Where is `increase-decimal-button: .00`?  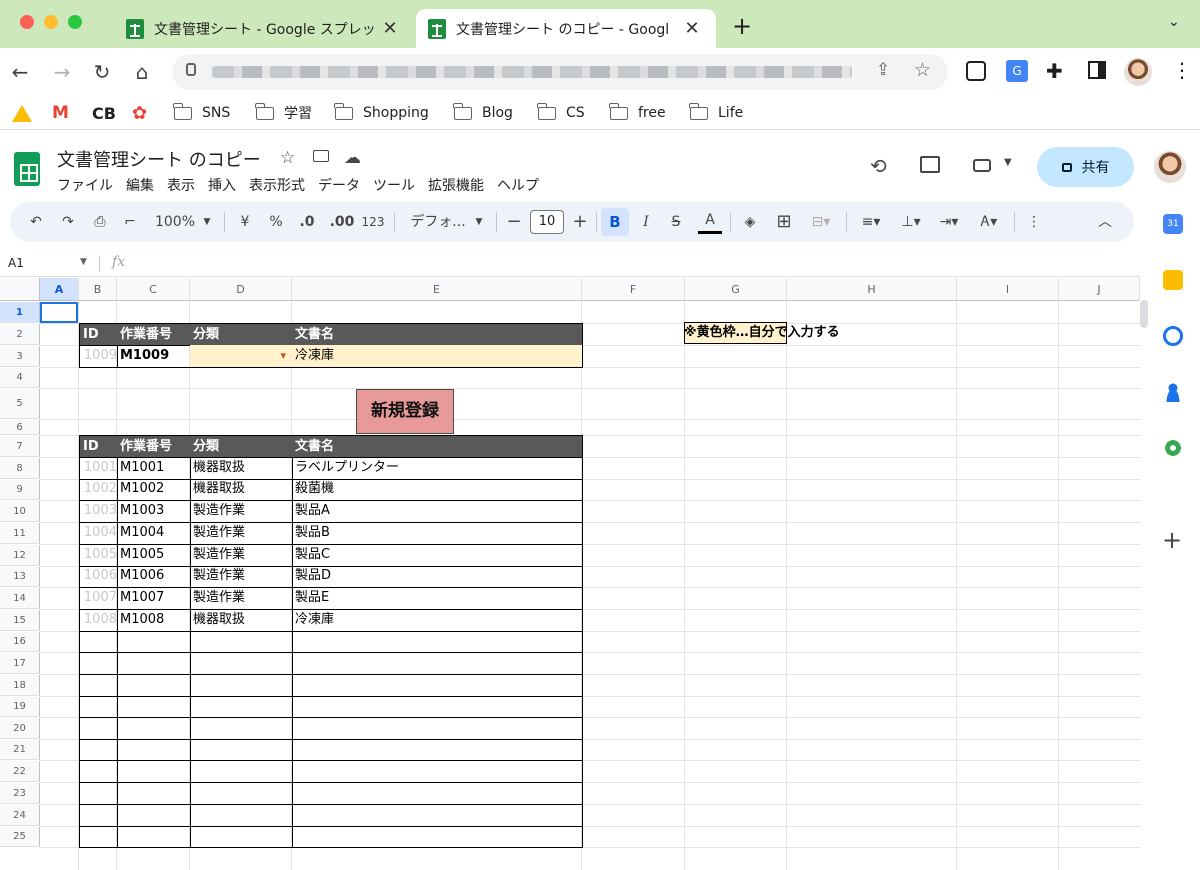 increase-decimal-button: .00 is located at coordinates (342, 222).